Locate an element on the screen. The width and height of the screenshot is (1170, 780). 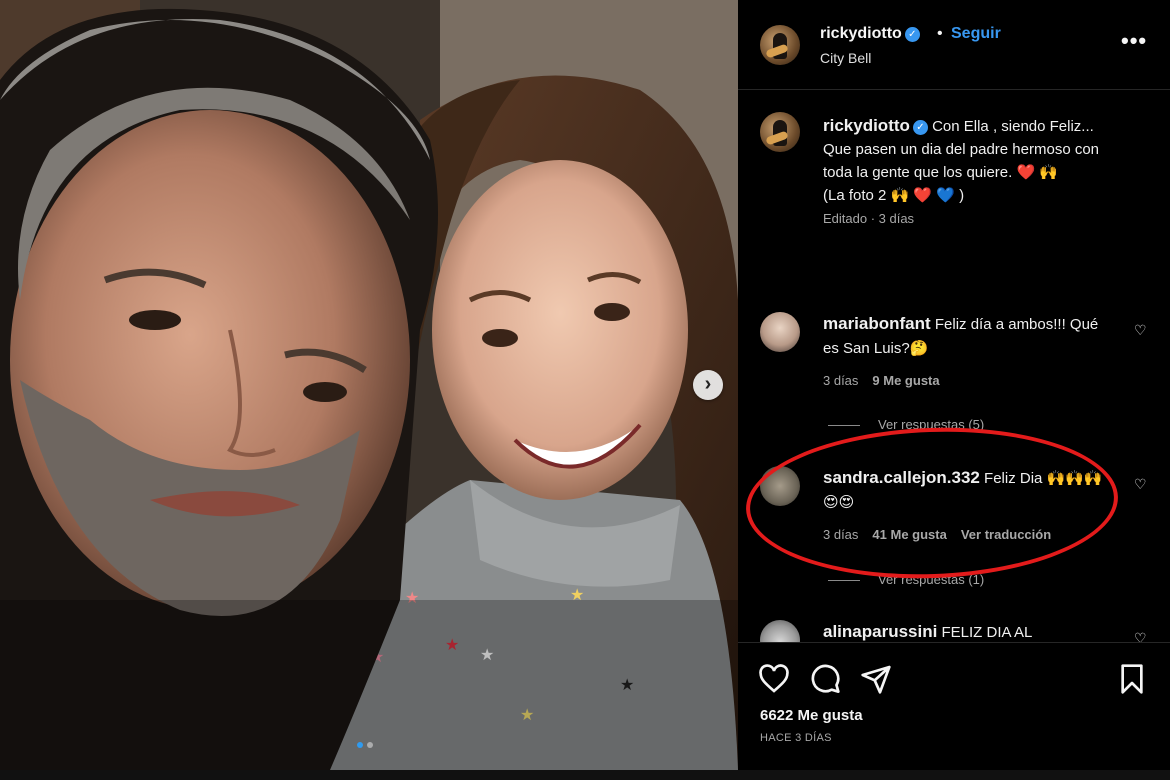
author-username: rickydiotto is located at coordinates (861, 33).